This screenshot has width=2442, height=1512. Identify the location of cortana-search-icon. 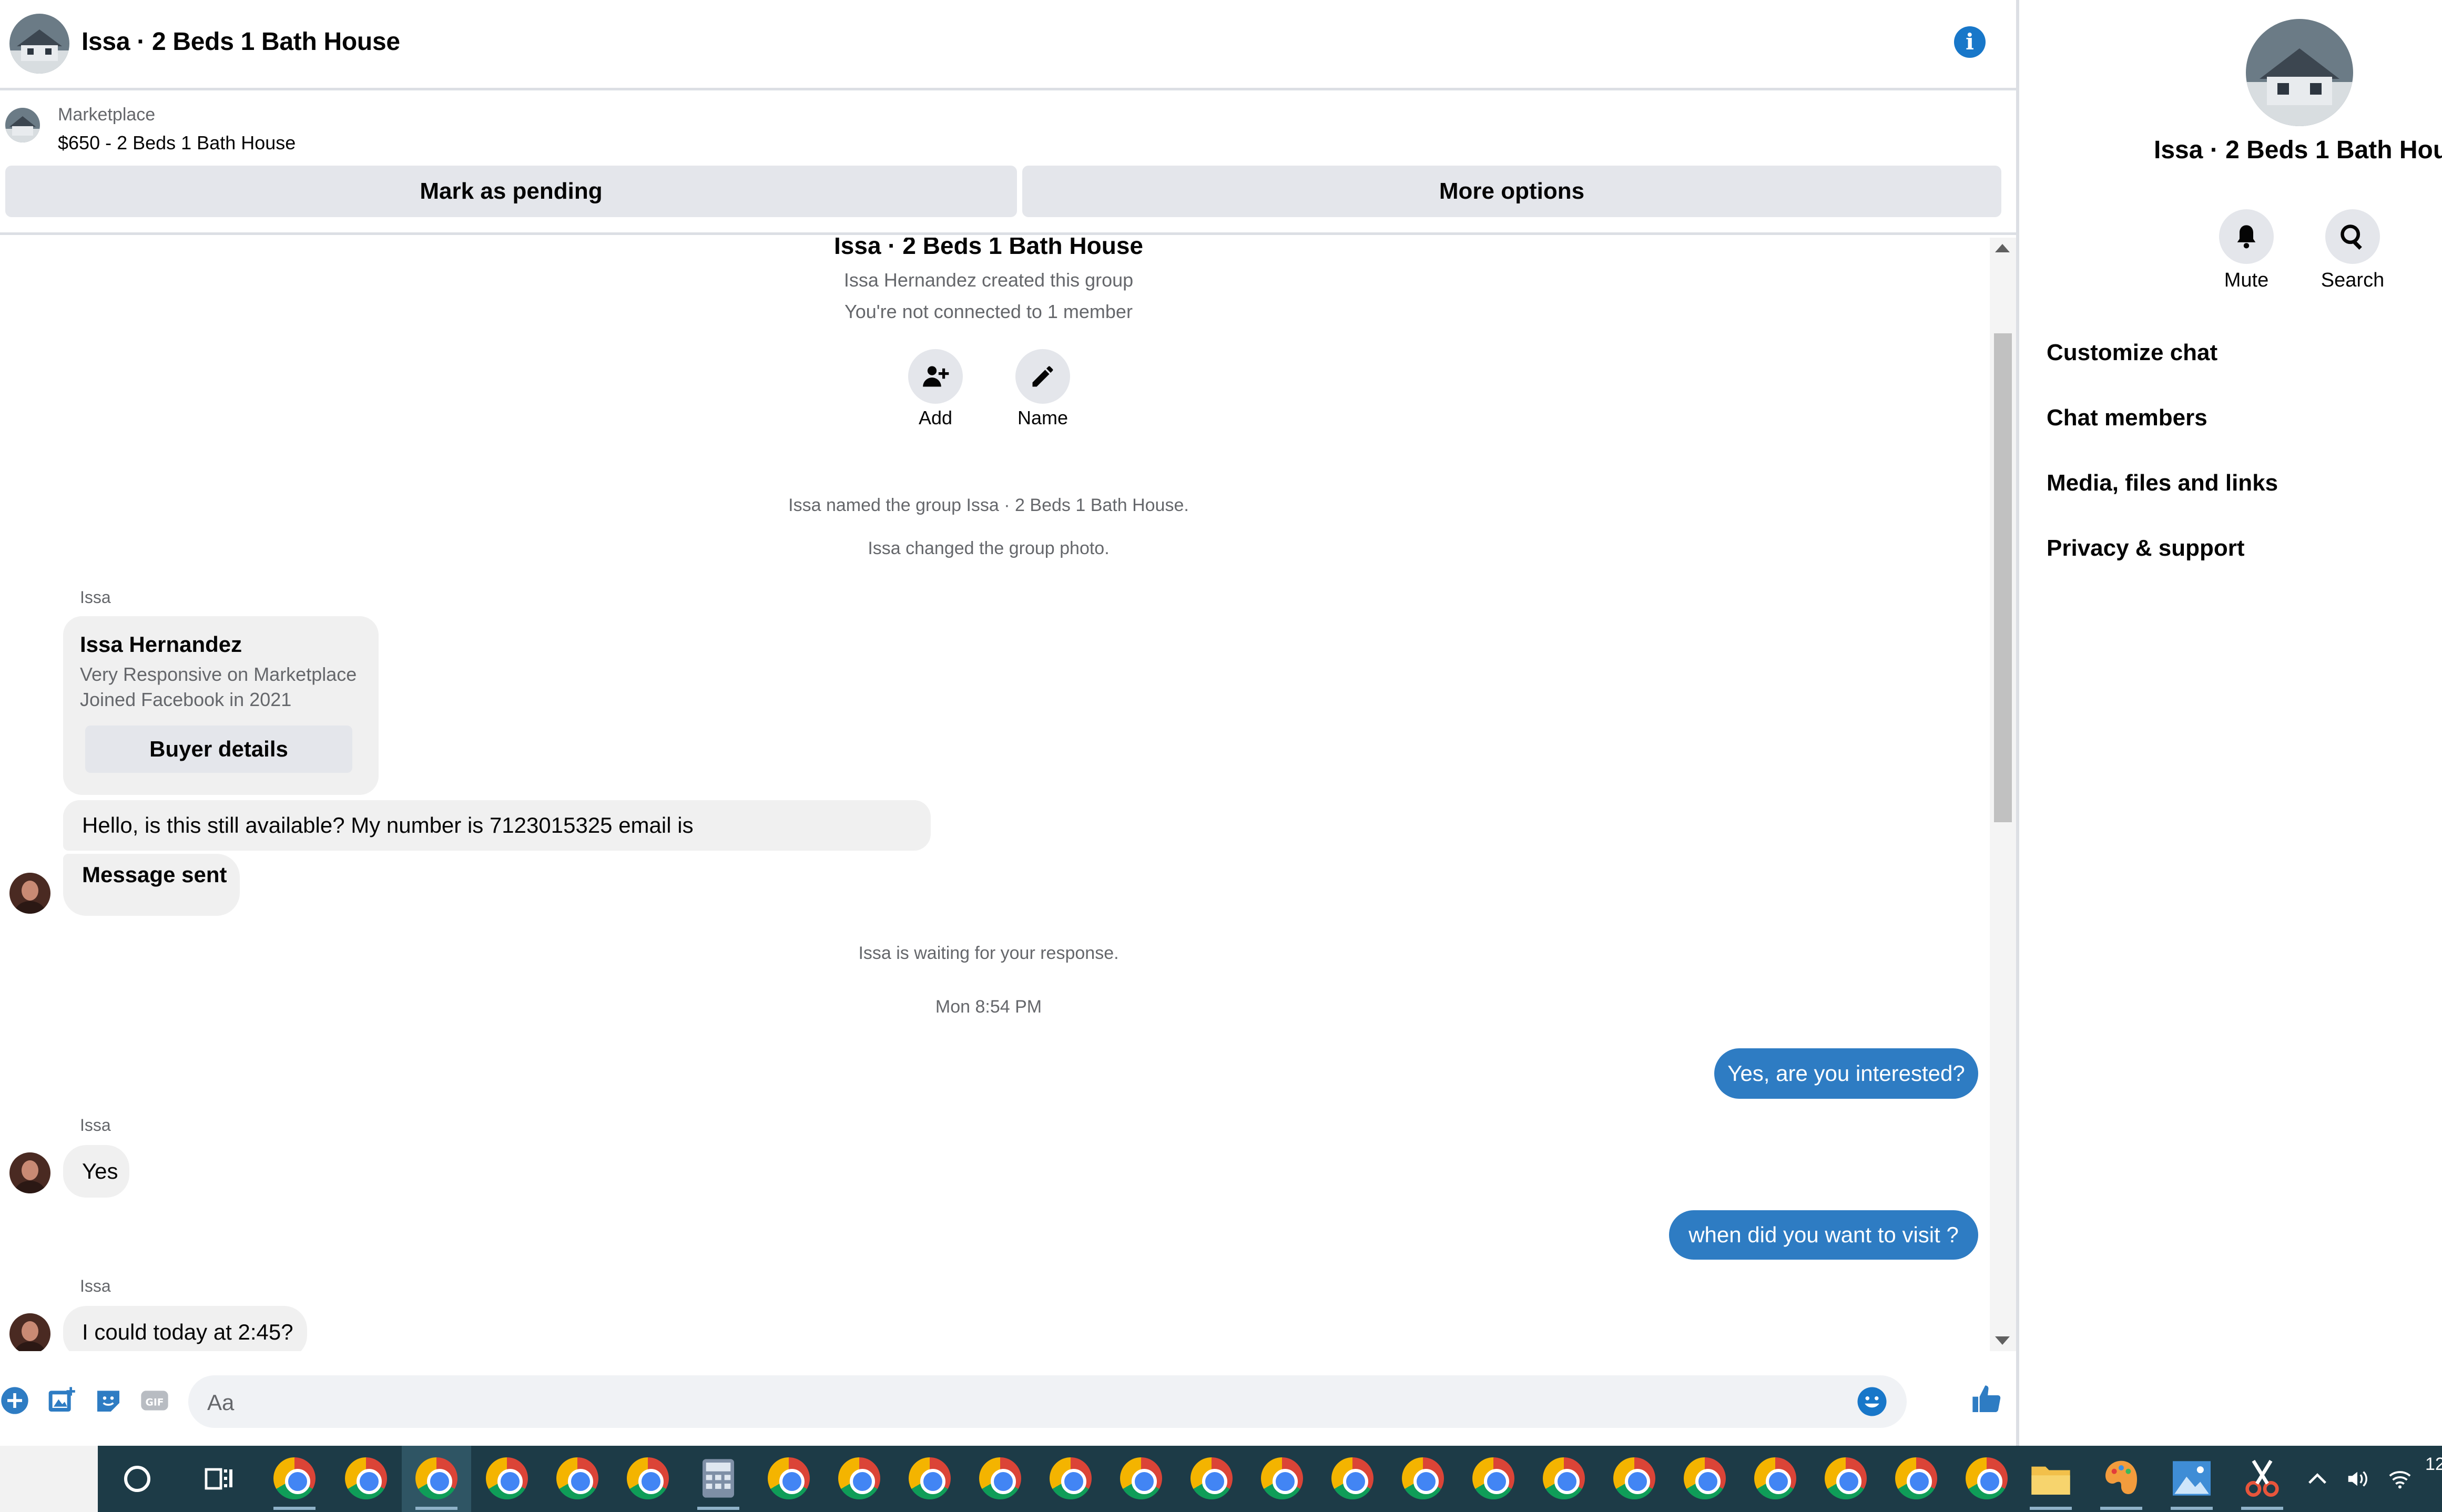
(137, 1479).